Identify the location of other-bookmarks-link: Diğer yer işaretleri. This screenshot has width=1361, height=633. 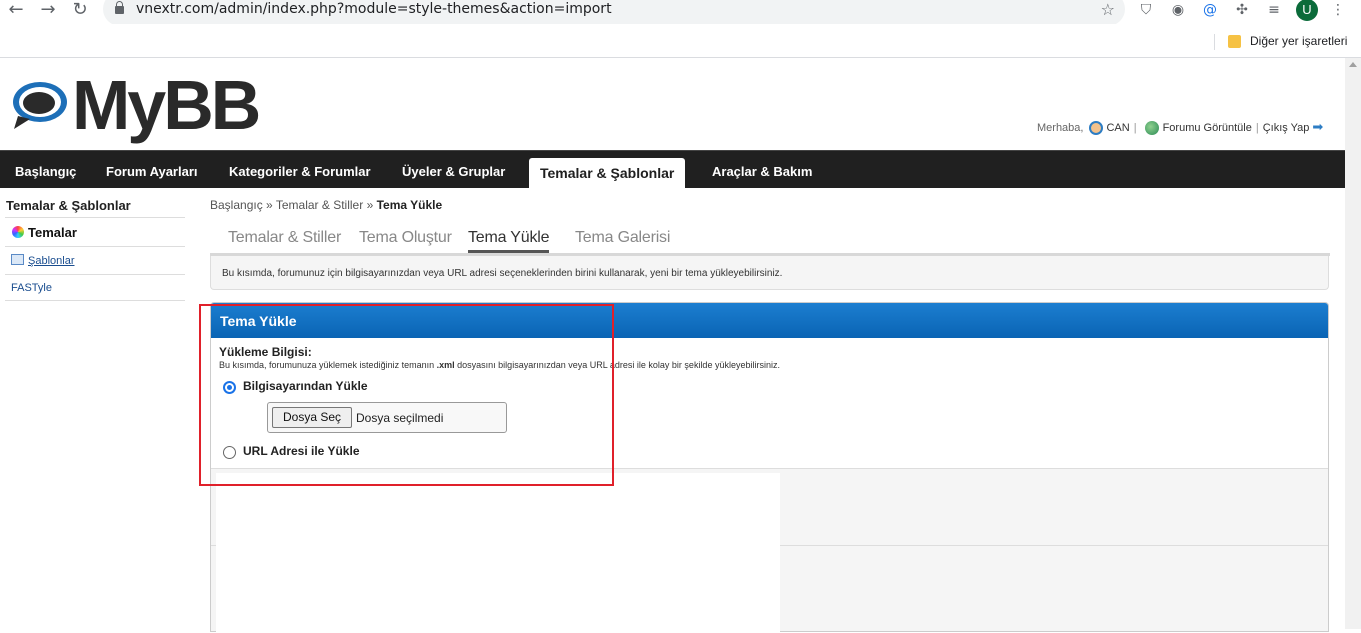
(1298, 41).